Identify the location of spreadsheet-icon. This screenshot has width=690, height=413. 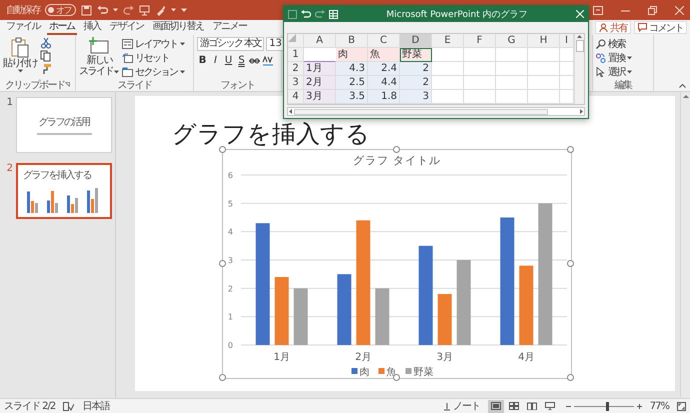
(333, 14).